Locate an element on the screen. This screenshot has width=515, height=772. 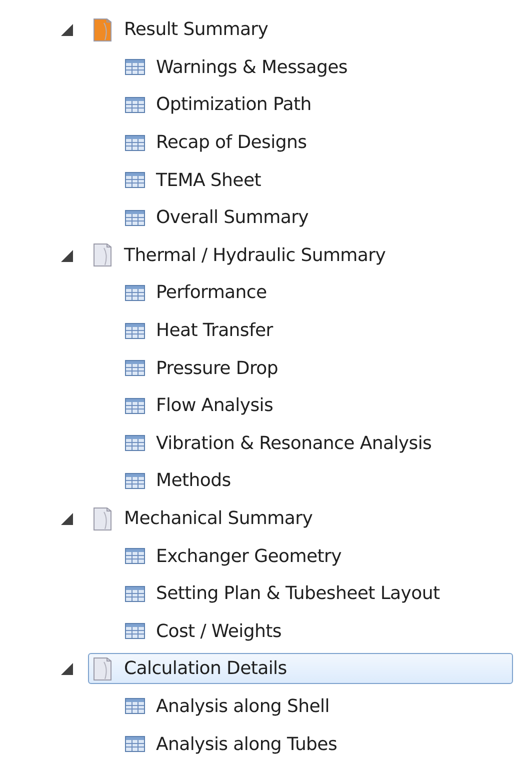
tree-item: Recap of Designs is located at coordinates (257, 143).